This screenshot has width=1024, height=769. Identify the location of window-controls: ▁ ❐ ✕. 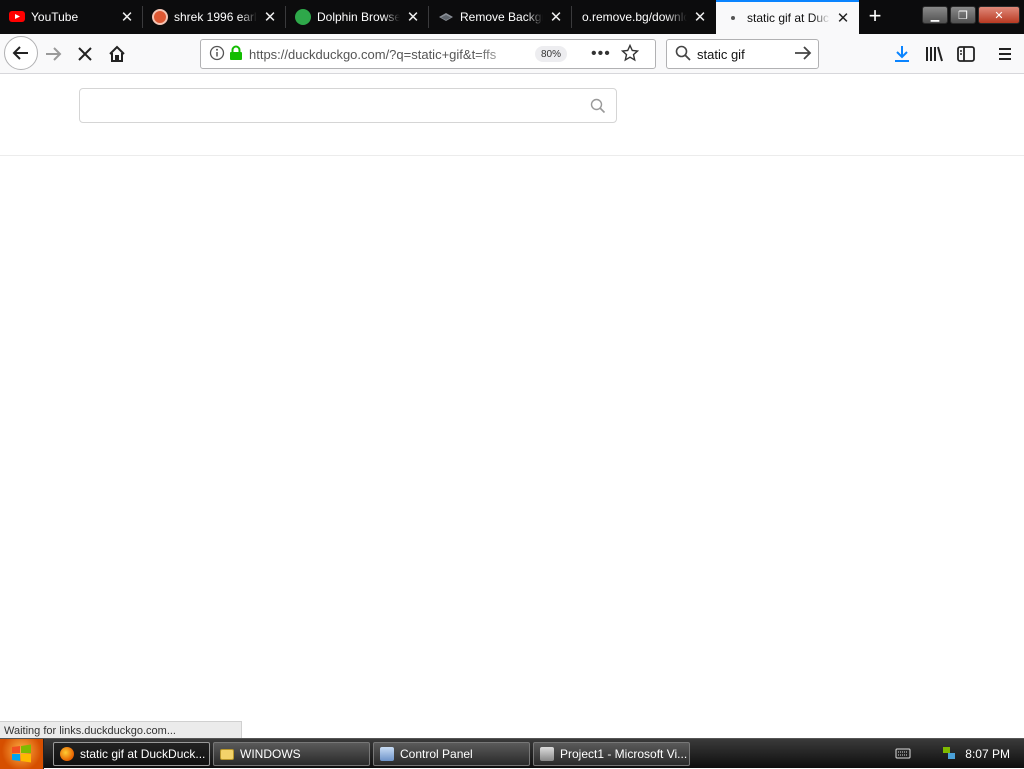
(971, 15).